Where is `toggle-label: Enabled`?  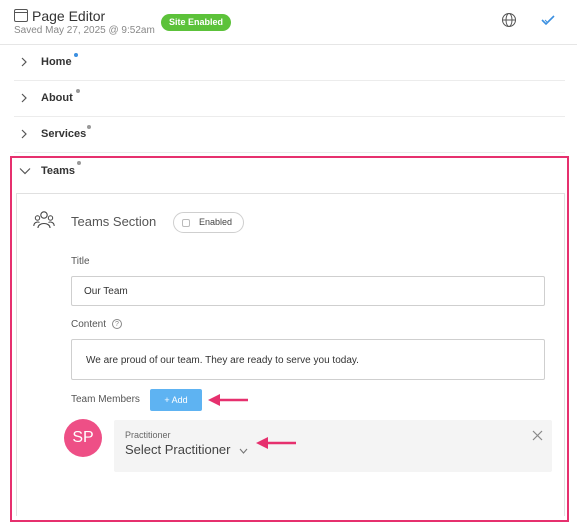 toggle-label: Enabled is located at coordinates (216, 222).